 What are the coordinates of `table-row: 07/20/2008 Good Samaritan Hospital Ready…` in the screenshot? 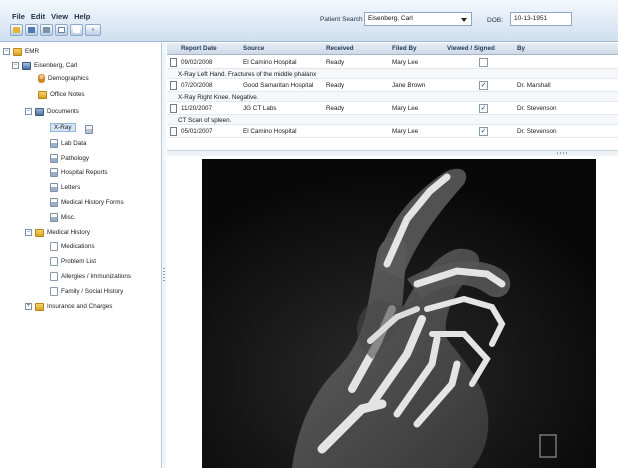 It's located at (392, 85).